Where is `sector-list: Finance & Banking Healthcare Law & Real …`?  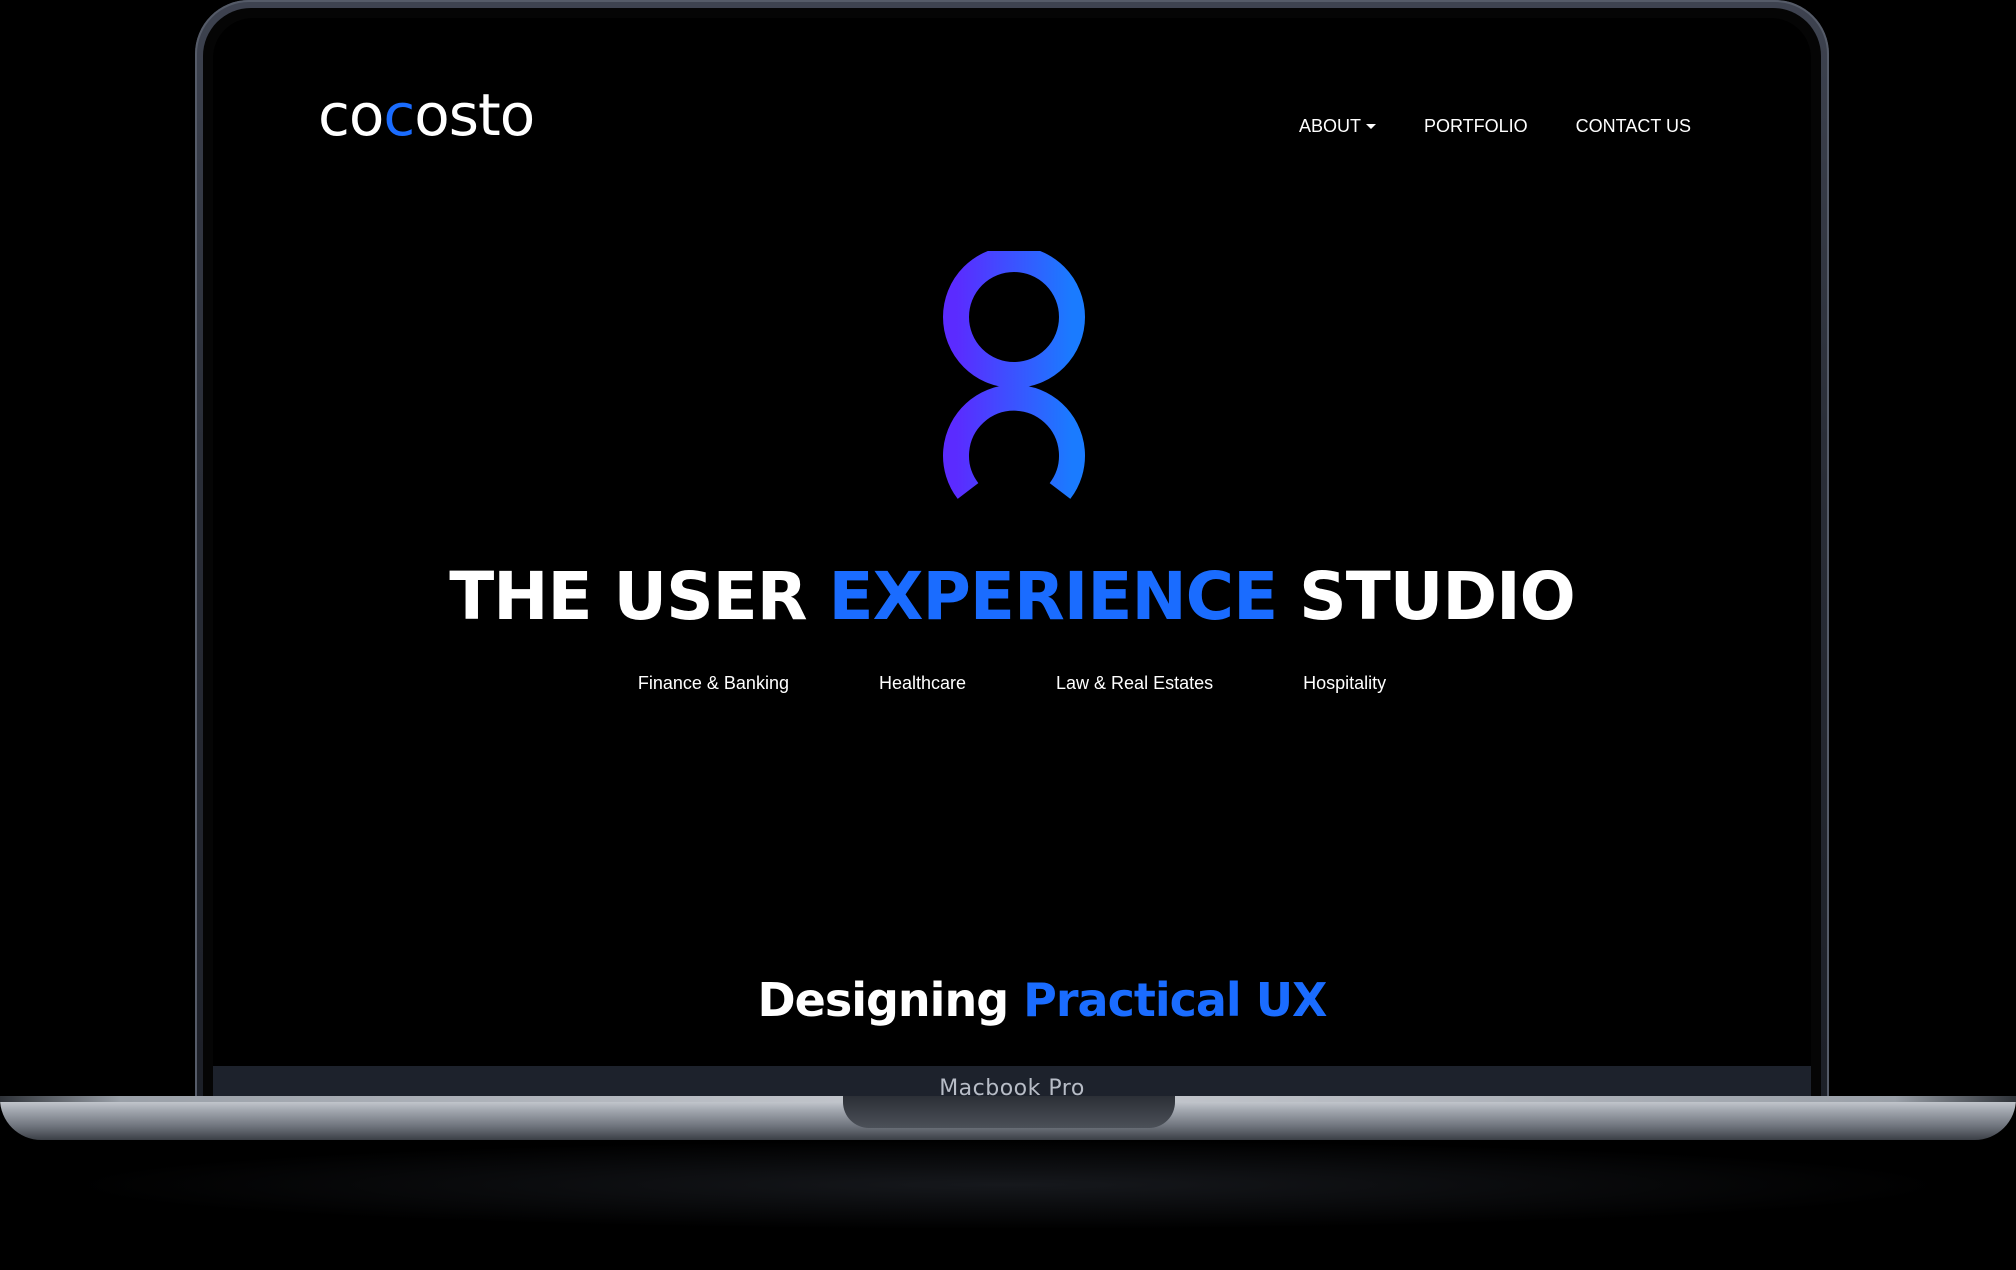 sector-list: Finance & Banking Healthcare Law & Real … is located at coordinates (1012, 683).